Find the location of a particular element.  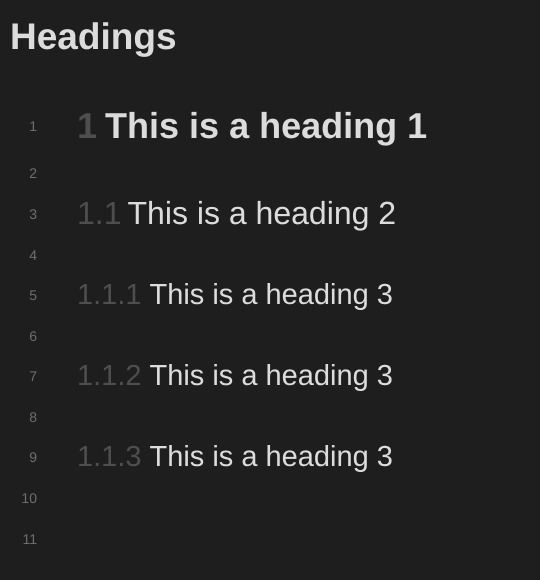

line-number: 11 is located at coordinates (29, 538).